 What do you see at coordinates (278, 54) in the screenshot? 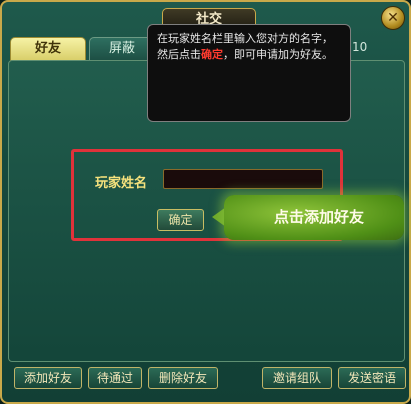
I see `tooltip-text-after: ，即可申请加为好友。` at bounding box center [278, 54].